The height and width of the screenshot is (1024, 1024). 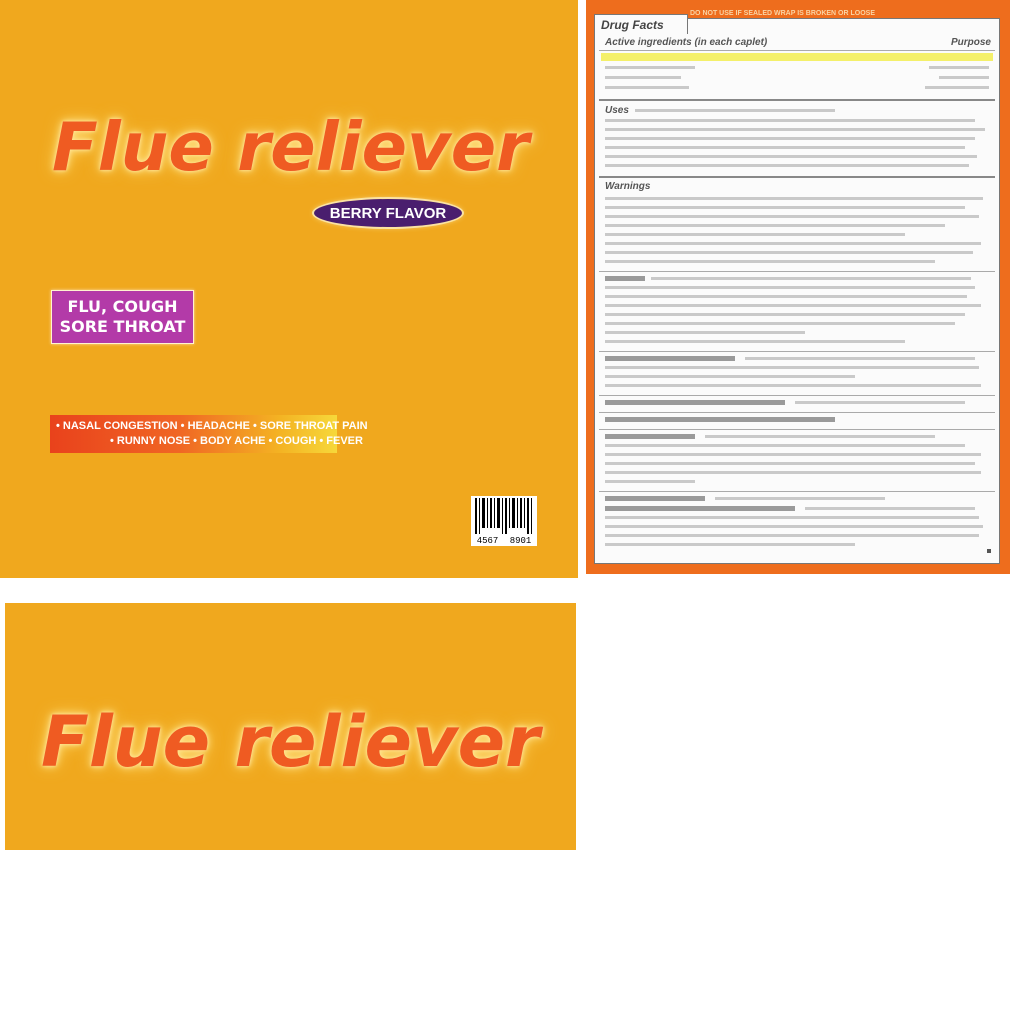 I want to click on side-panel: Flue reliever, so click(x=290, y=726).